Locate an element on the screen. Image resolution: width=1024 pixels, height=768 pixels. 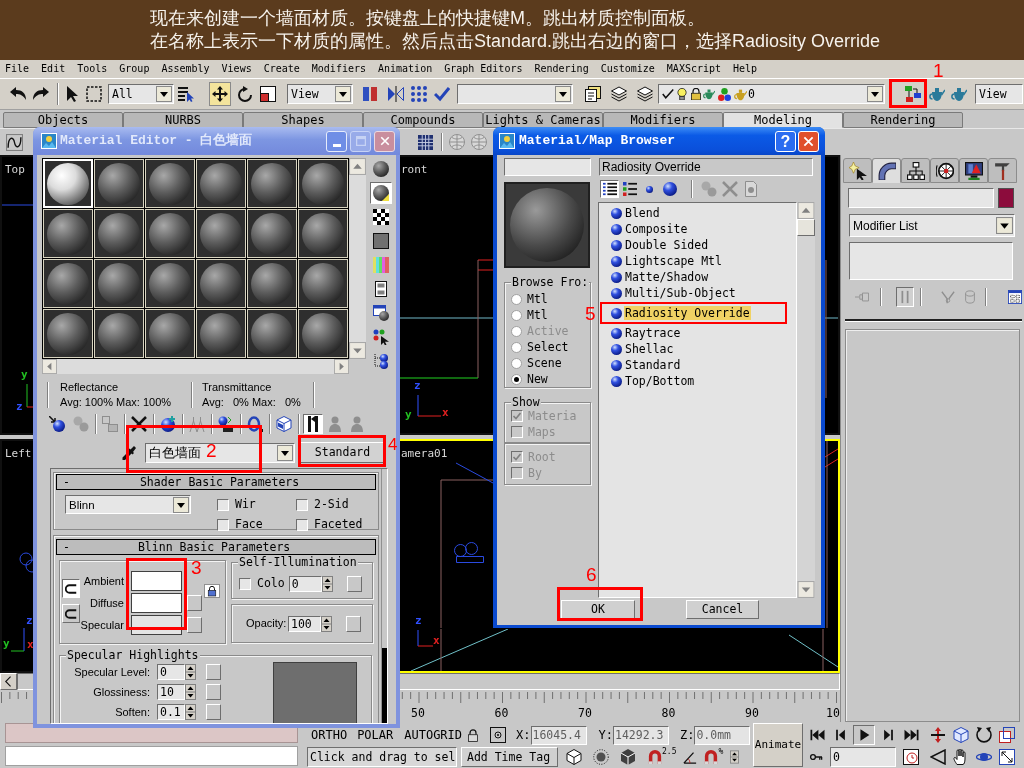
rollout-header: - Shader Basic Parameters is located at coordinates (216, 482).